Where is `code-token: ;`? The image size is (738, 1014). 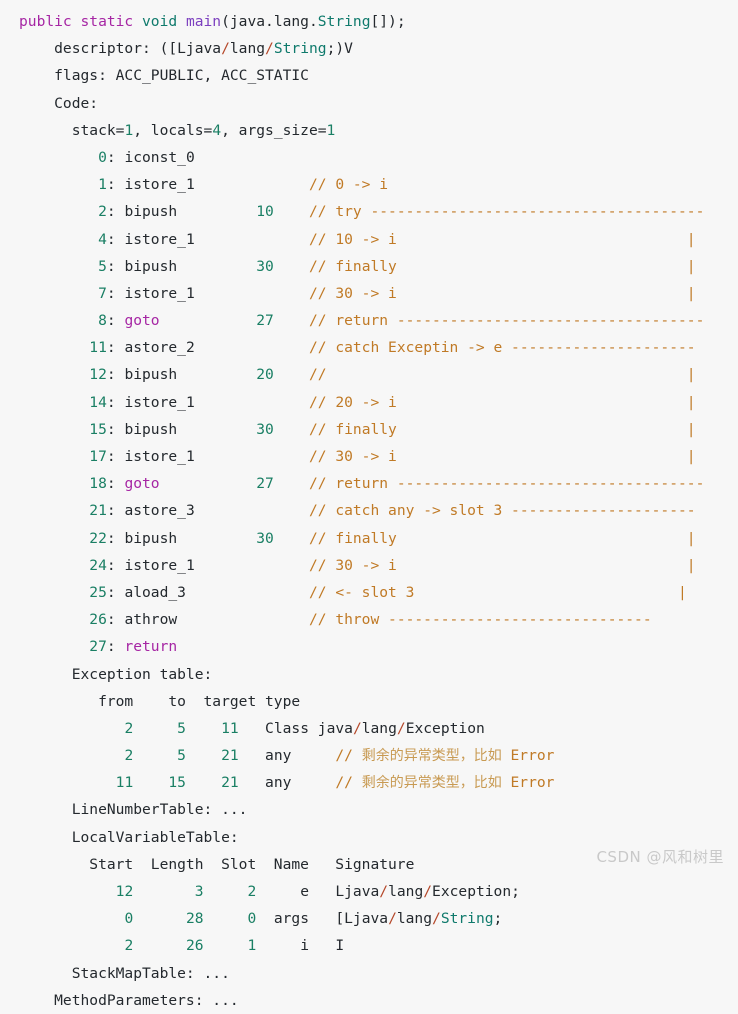
code-token: ; is located at coordinates (498, 919).